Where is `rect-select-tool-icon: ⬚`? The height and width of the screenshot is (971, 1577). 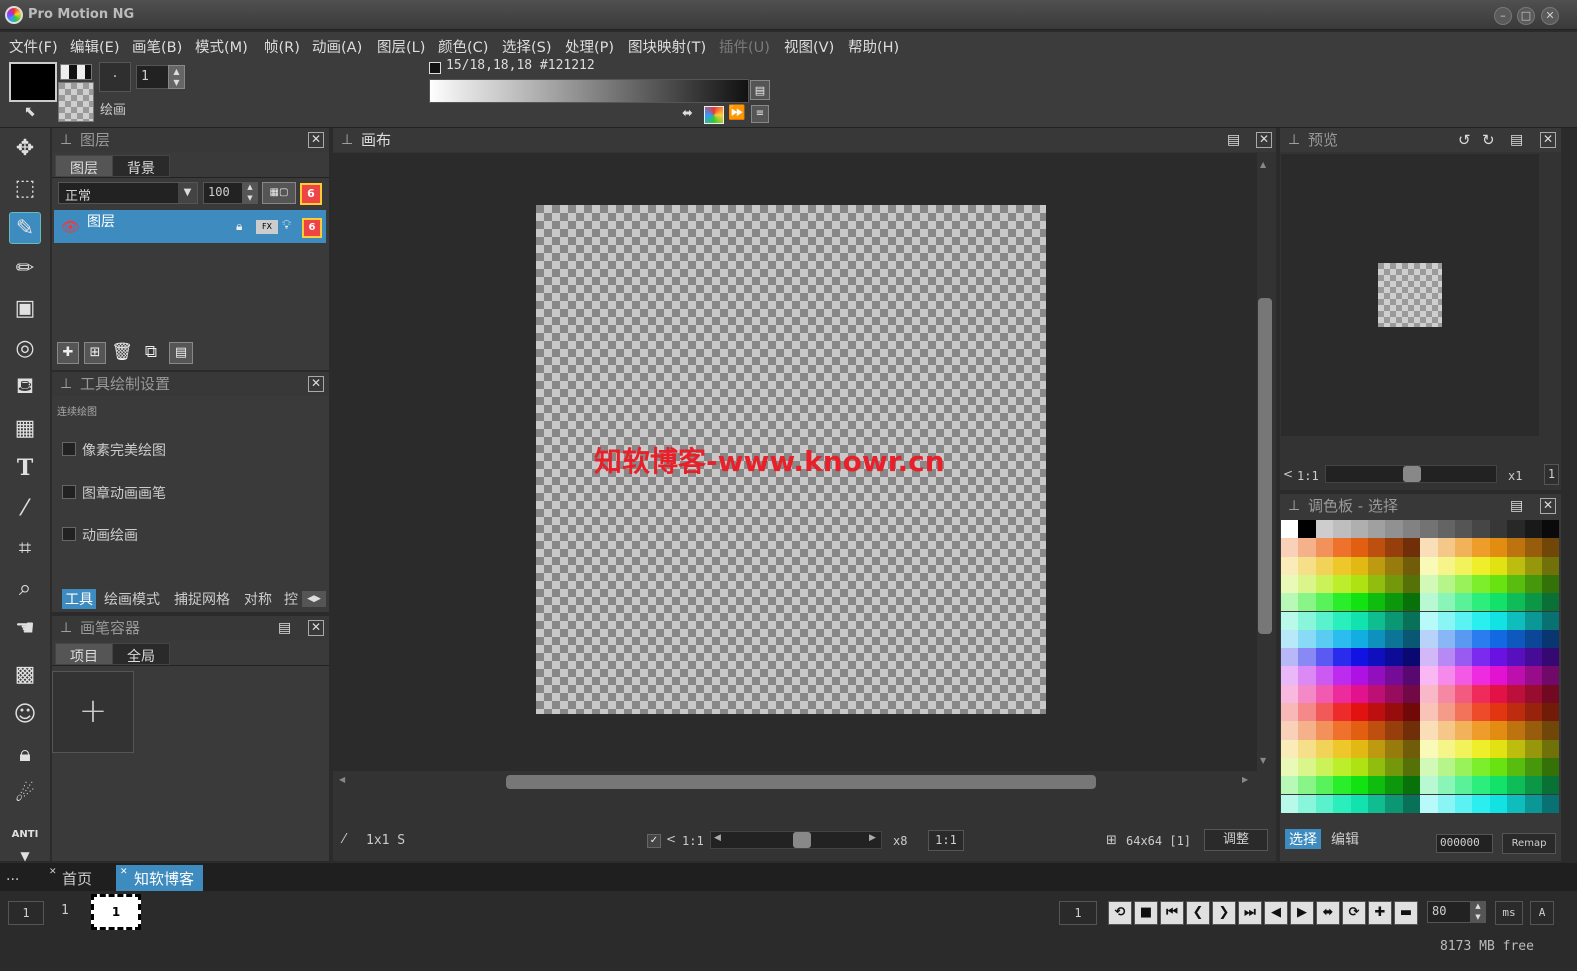
rect-select-tool-icon: ⬚ is located at coordinates (25, 188).